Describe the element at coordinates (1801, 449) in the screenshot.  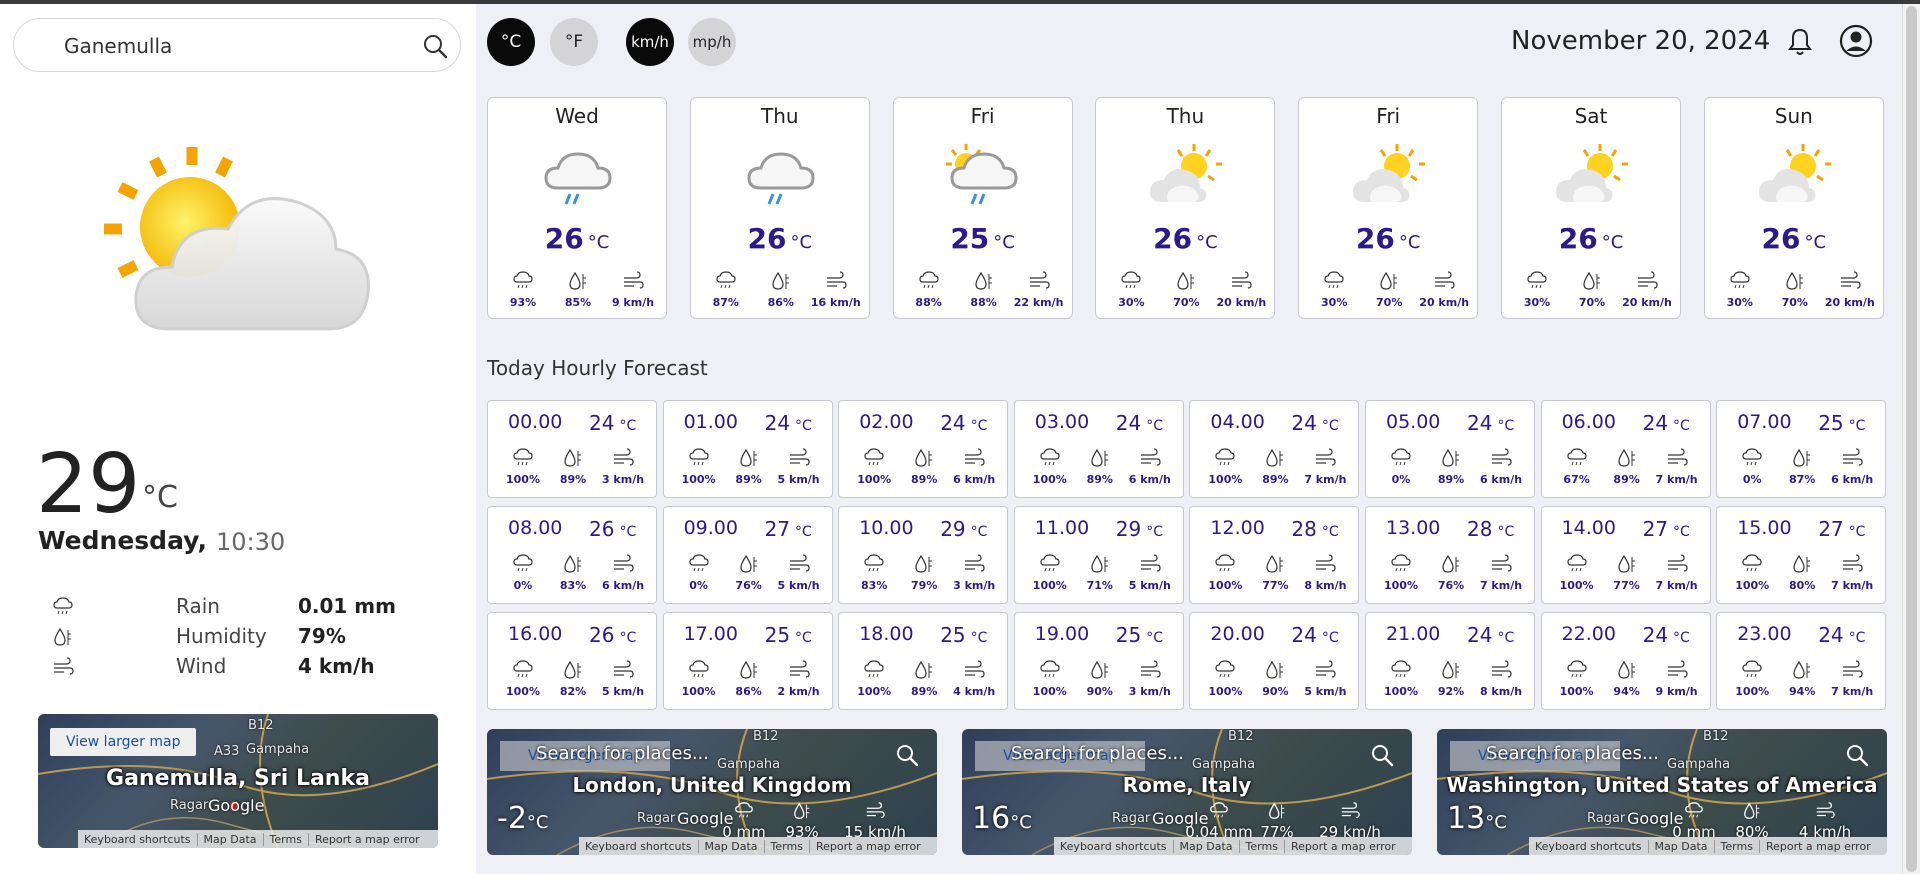
I see `hourly-forecast-card: 07.00 25 °C 0% 87% 6 km/h` at that location.